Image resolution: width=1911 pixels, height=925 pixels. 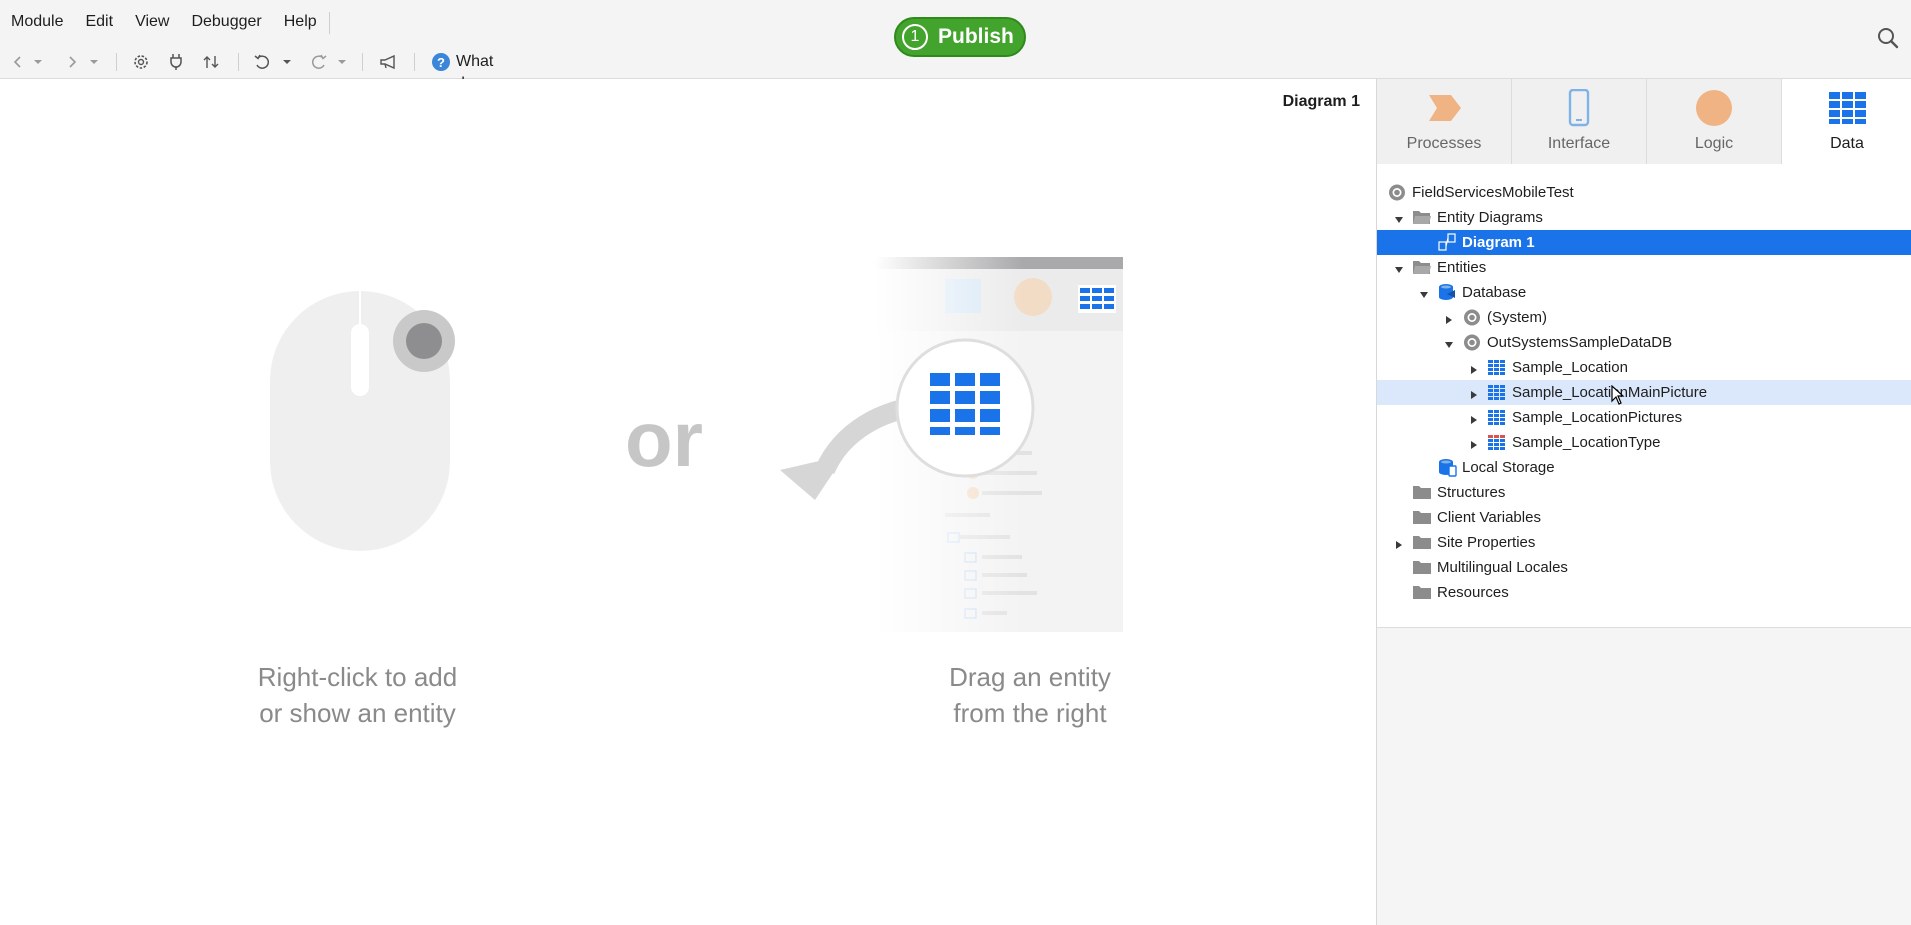 What do you see at coordinates (1447, 467) in the screenshot?
I see `local-storage-icon` at bounding box center [1447, 467].